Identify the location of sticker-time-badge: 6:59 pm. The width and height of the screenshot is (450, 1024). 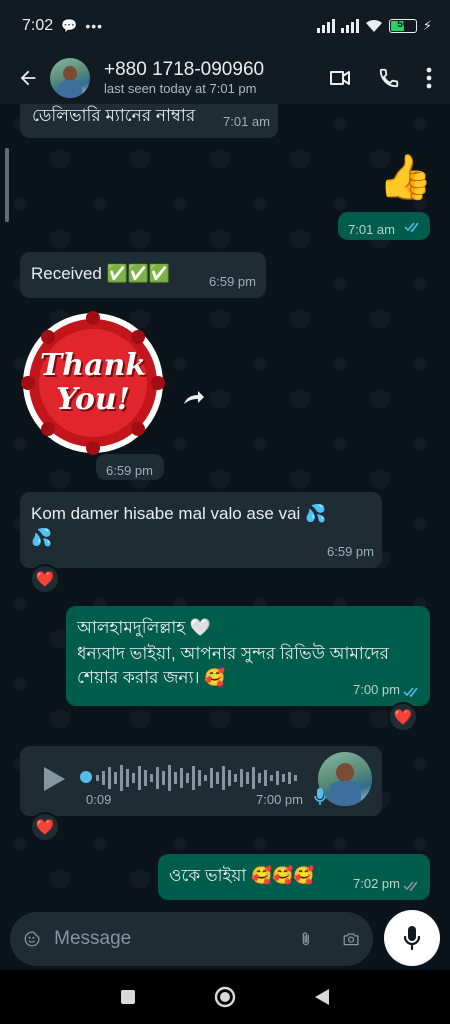
(130, 467).